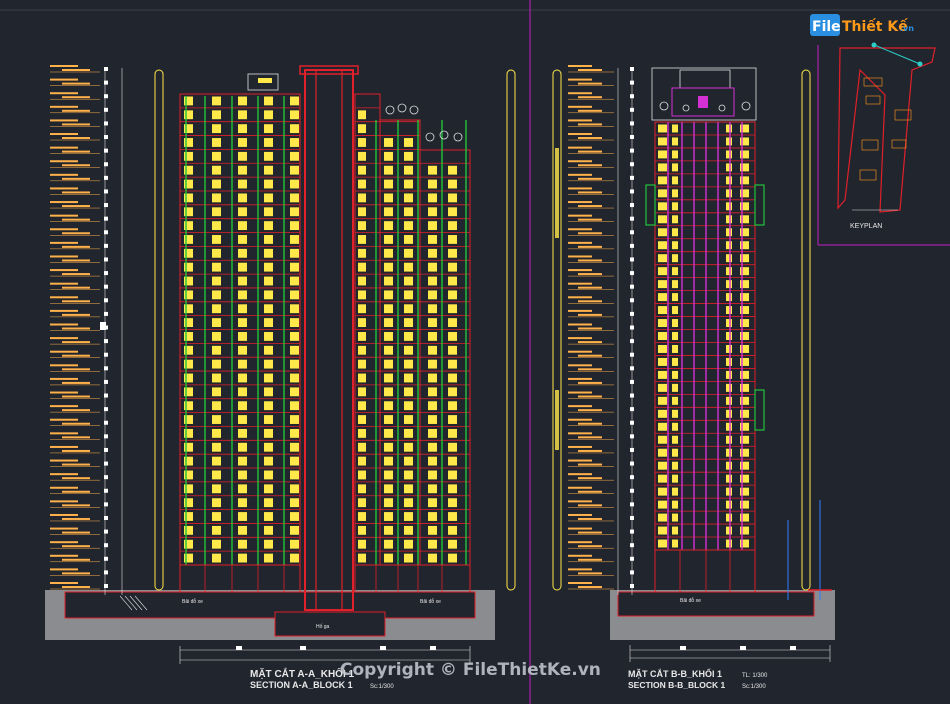 The height and width of the screenshot is (704, 950). Describe the element at coordinates (866, 226) in the screenshot. I see `keyplan-label: KEYPLAN` at that location.